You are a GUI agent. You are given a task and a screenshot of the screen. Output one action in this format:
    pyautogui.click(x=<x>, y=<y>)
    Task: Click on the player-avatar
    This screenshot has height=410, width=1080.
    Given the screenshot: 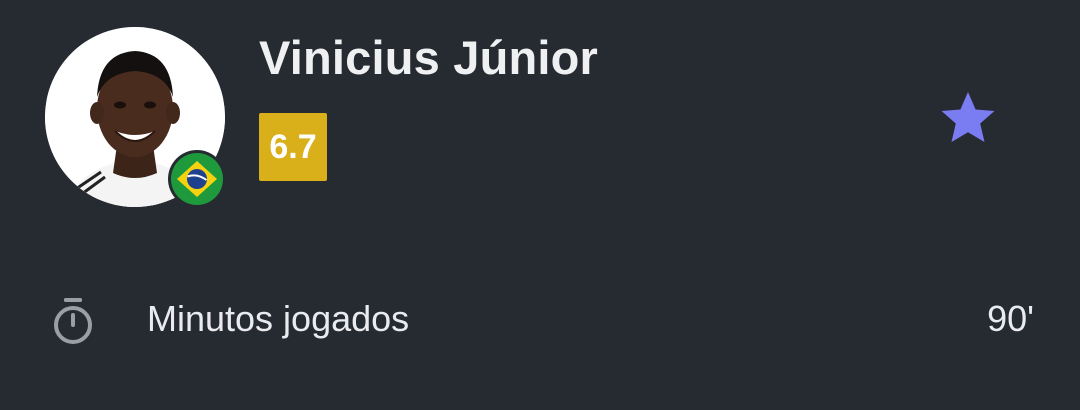 What is the action you would take?
    pyautogui.click(x=135, y=117)
    